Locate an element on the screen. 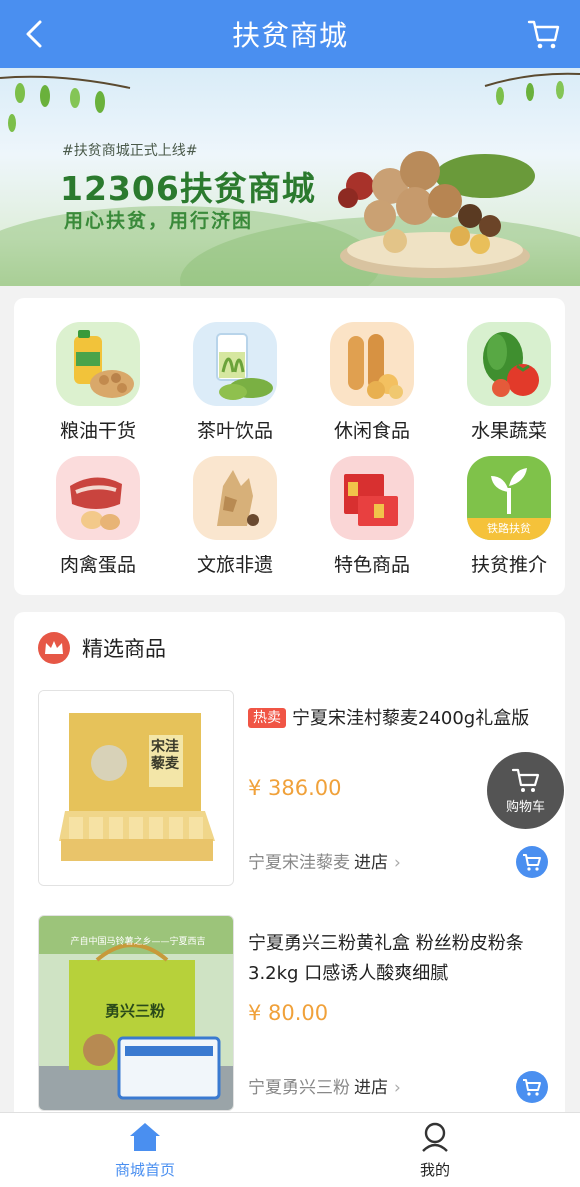 The image size is (580, 1187). product-name: 热卖 宁夏宋洼村藜麦2400g礼盒版 is located at coordinates (394, 719).